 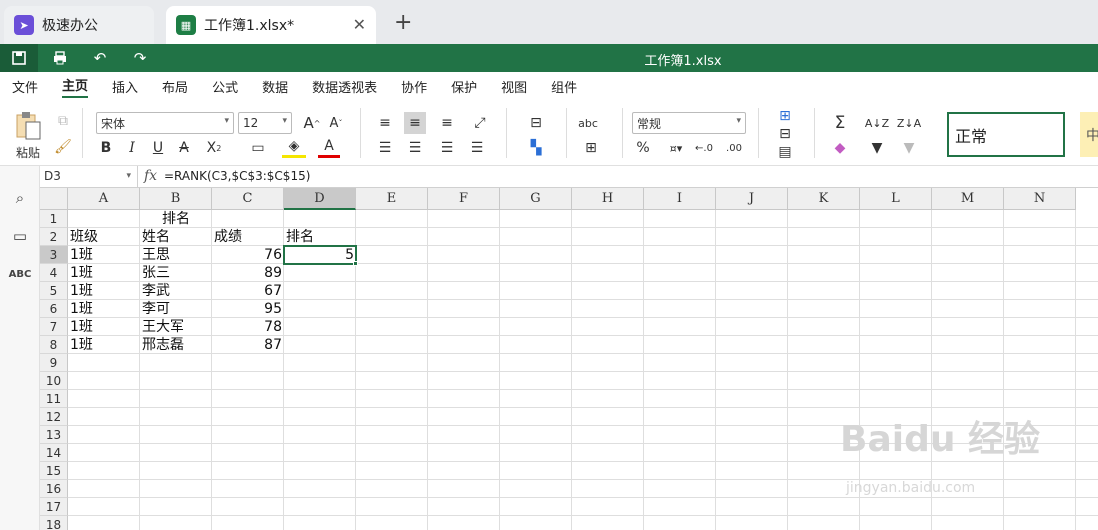 What do you see at coordinates (344, 86) in the screenshot?
I see `menu-pivot-table: 数据透视表` at bounding box center [344, 86].